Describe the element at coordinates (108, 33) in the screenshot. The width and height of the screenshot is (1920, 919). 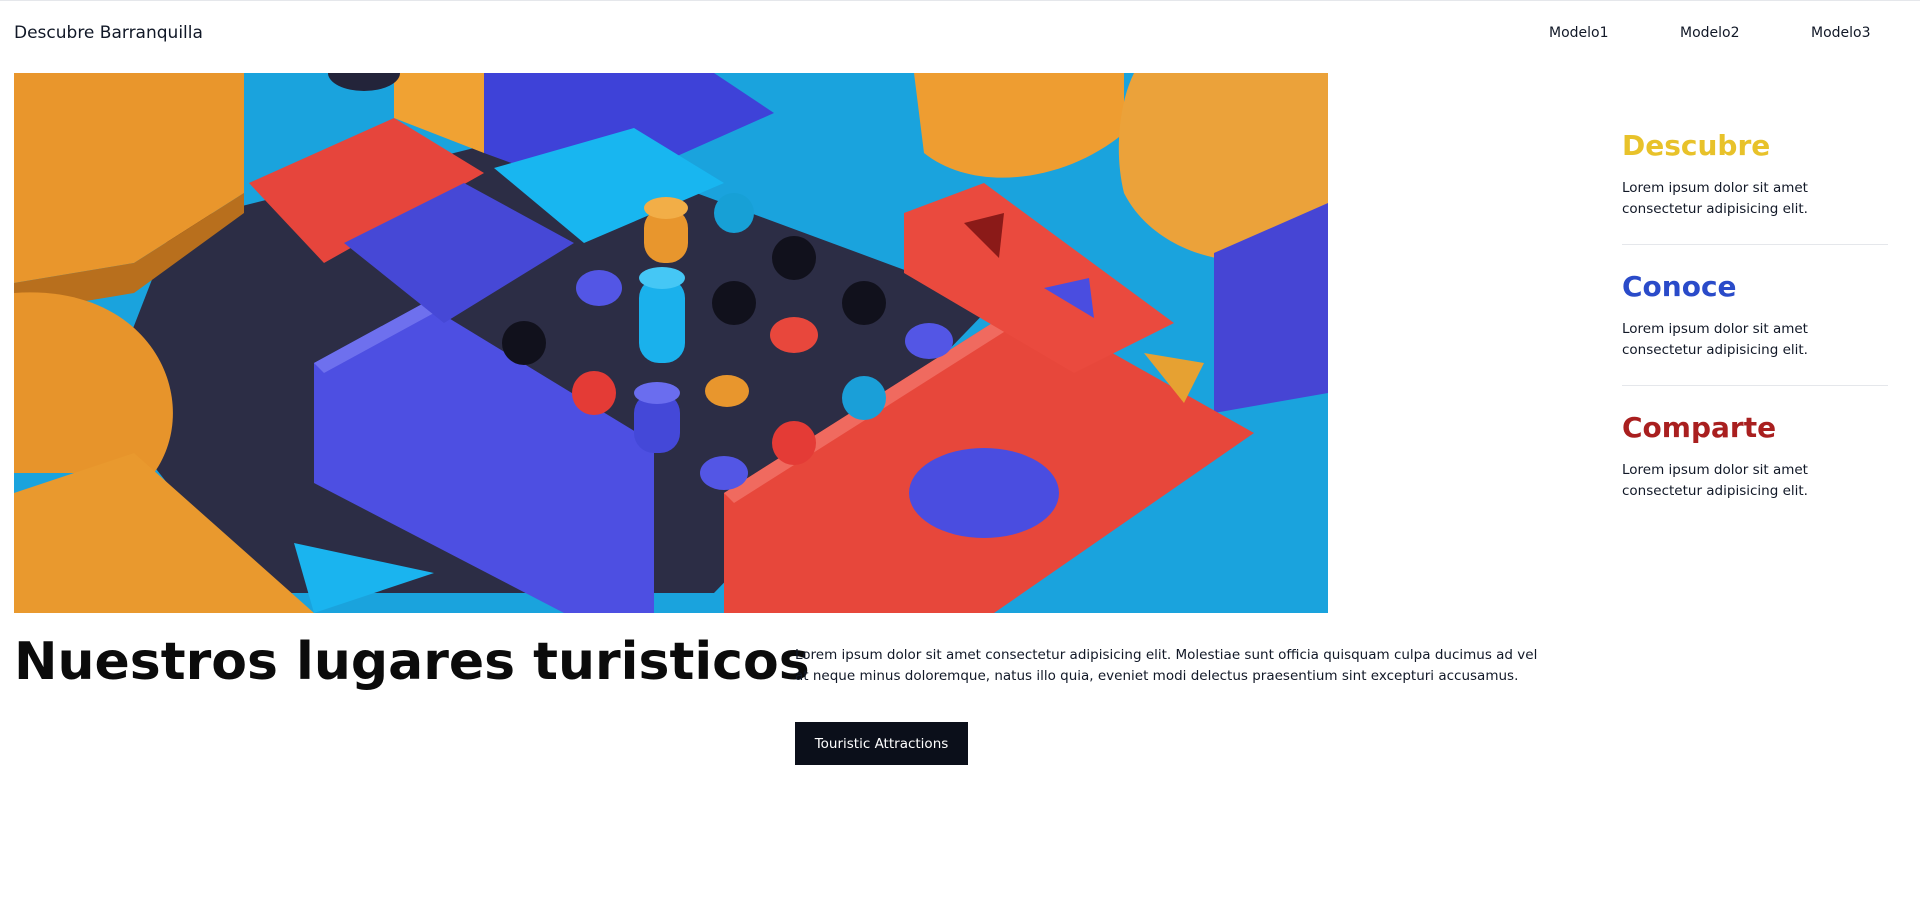
I see `brand-link: Descubre Barranquilla` at that location.